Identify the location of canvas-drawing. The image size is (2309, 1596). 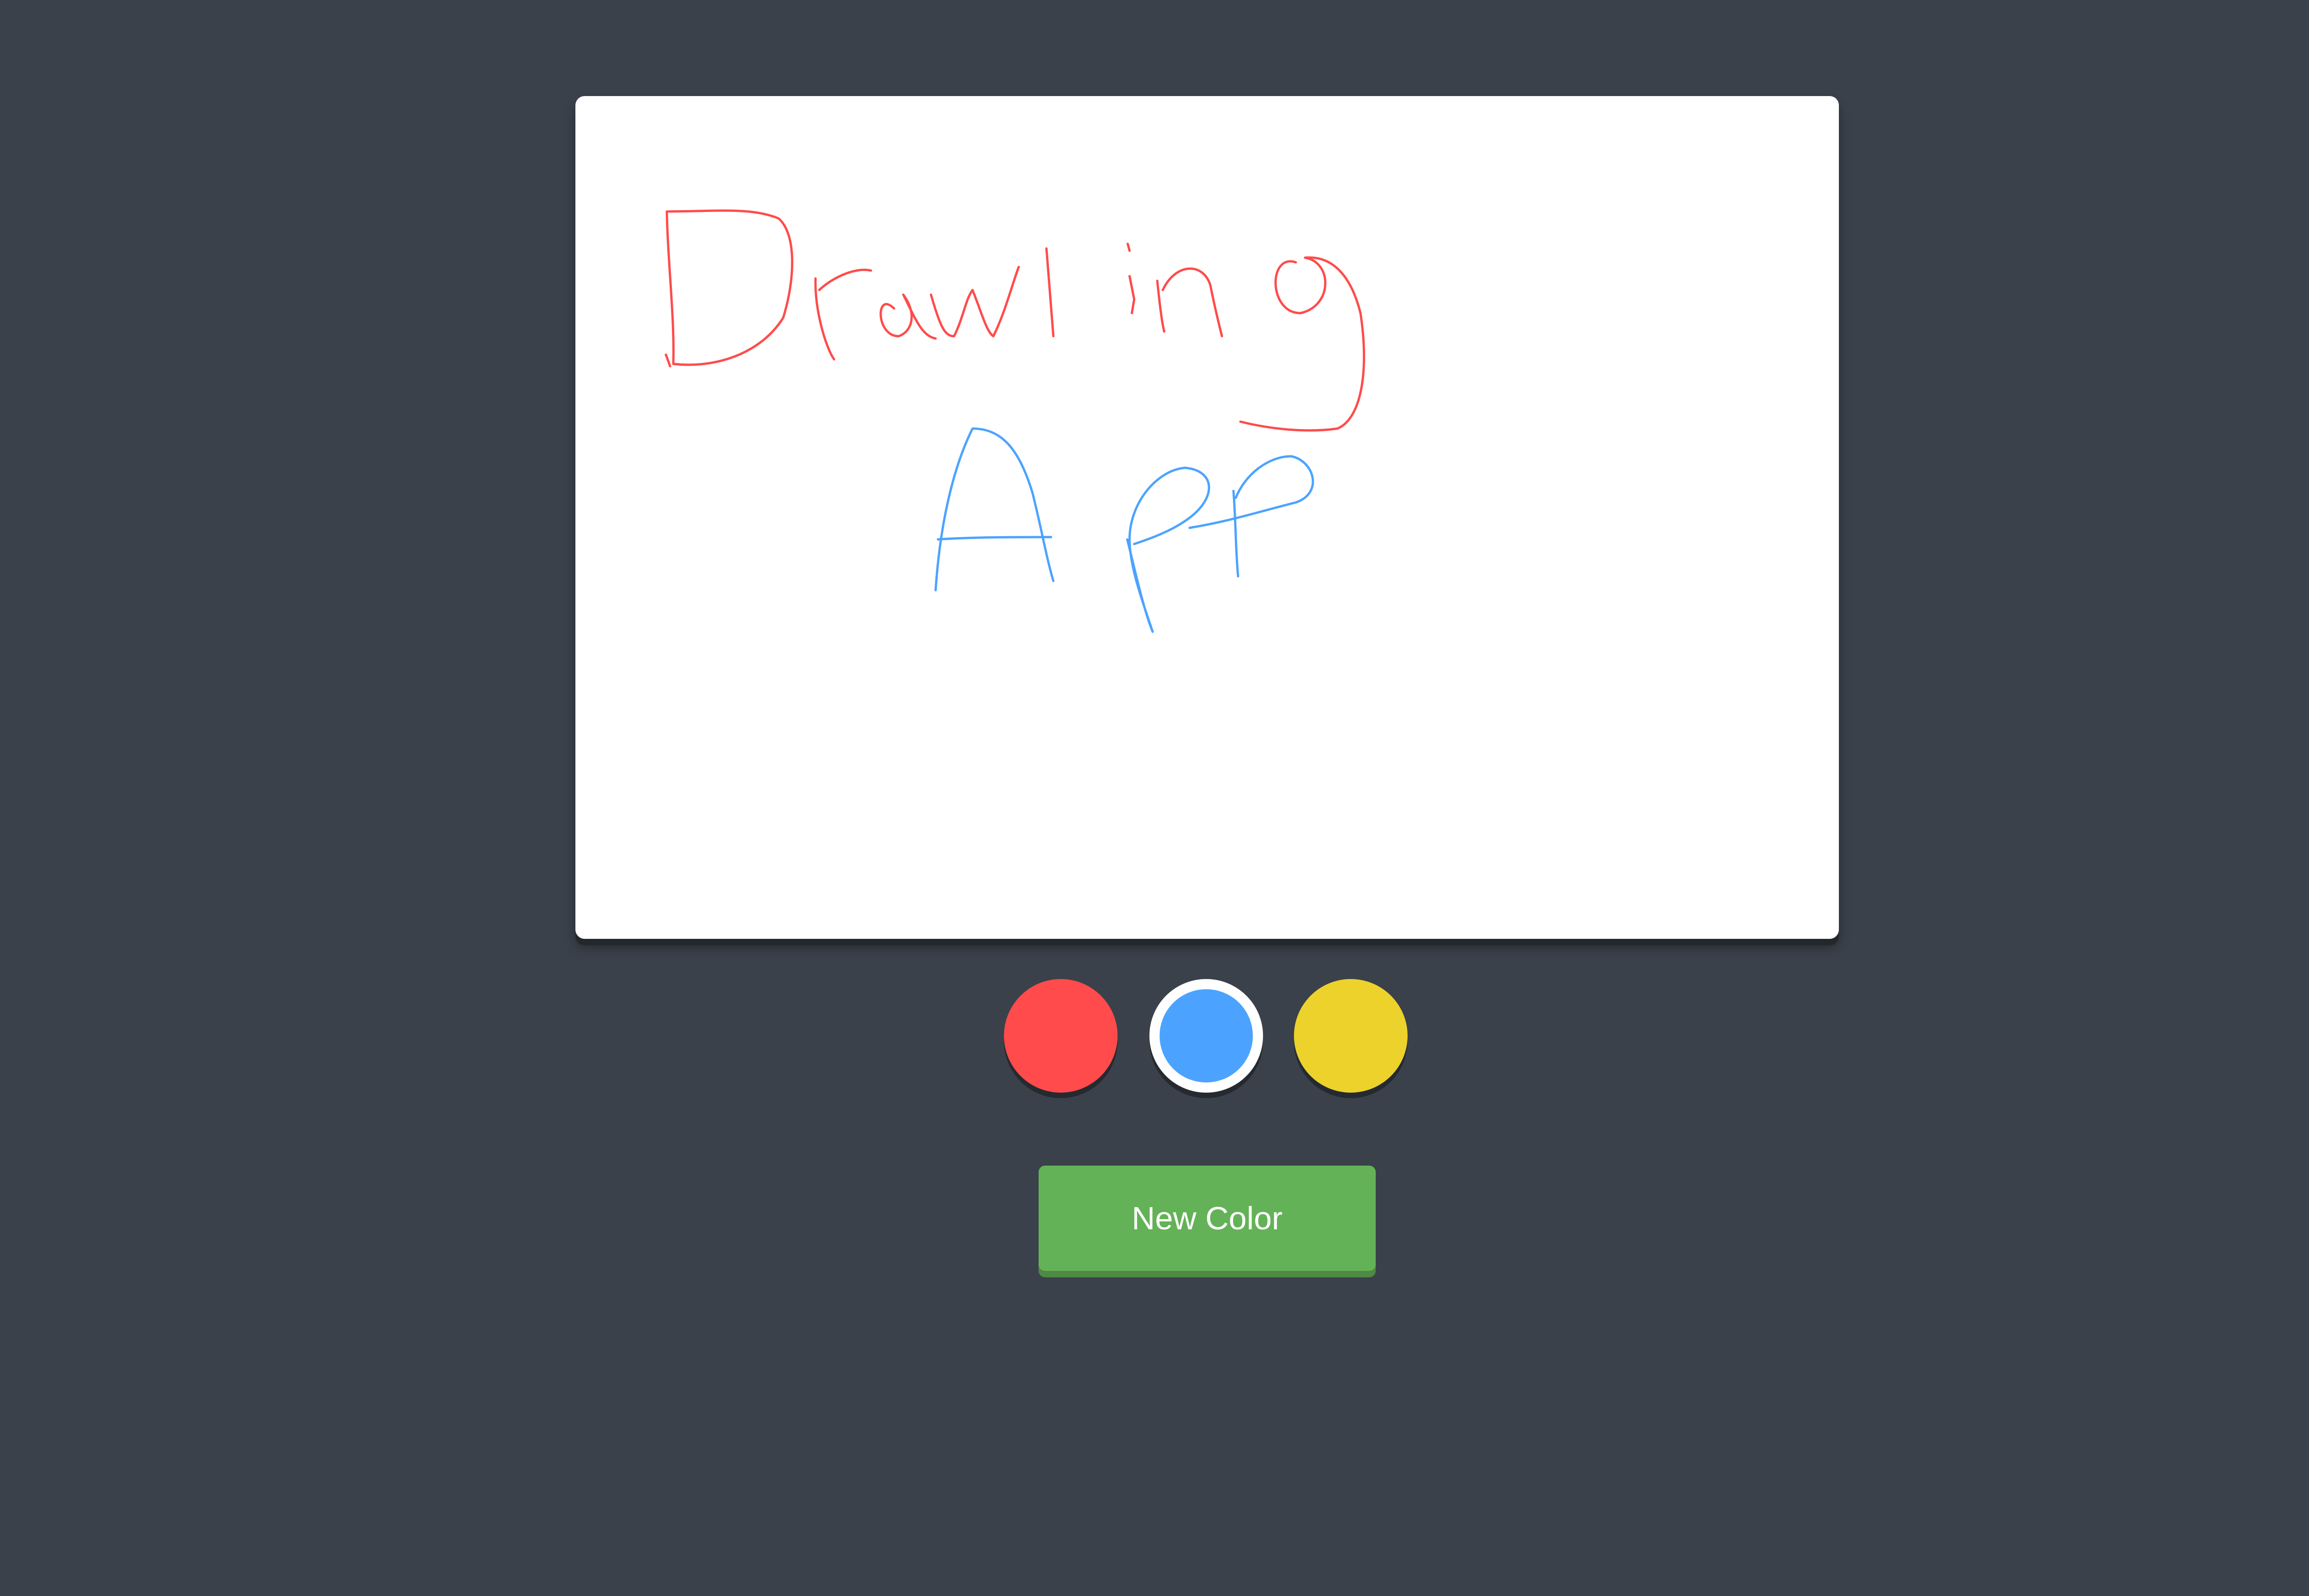
(1015, 421).